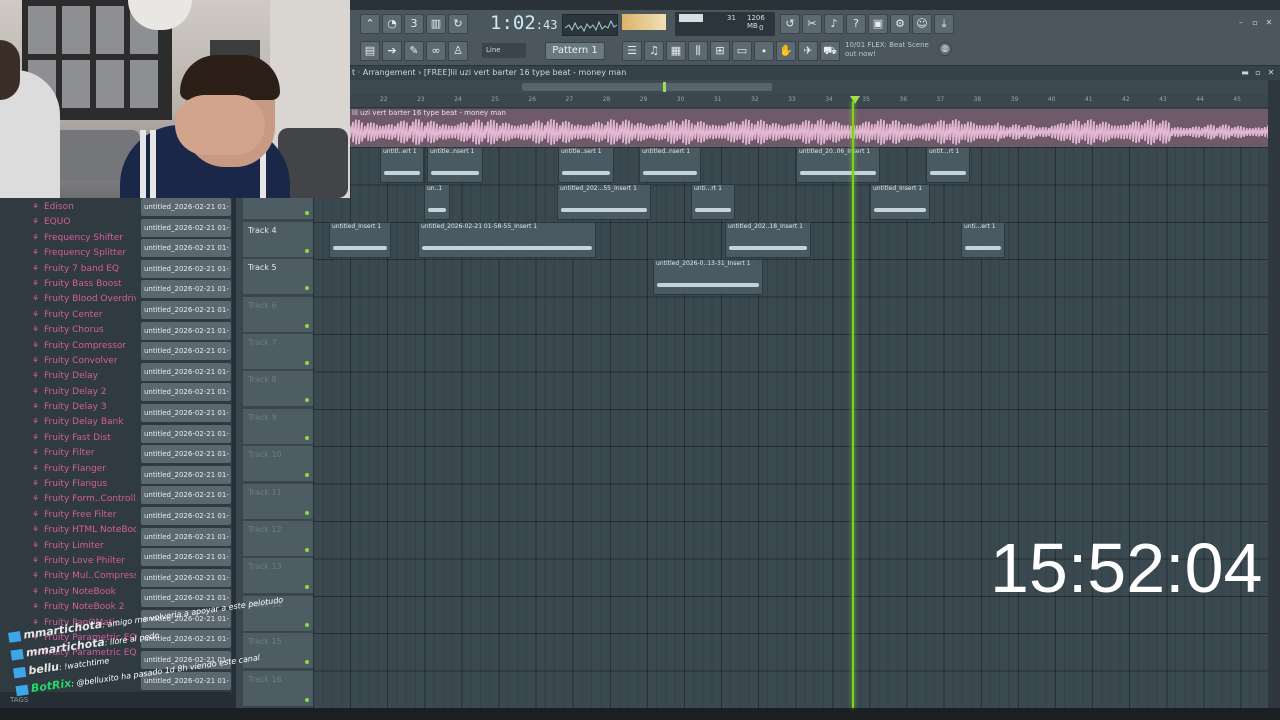 This screenshot has height=720, width=1280. What do you see at coordinates (278, 426) in the screenshot?
I see `track-header: Track 9` at bounding box center [278, 426].